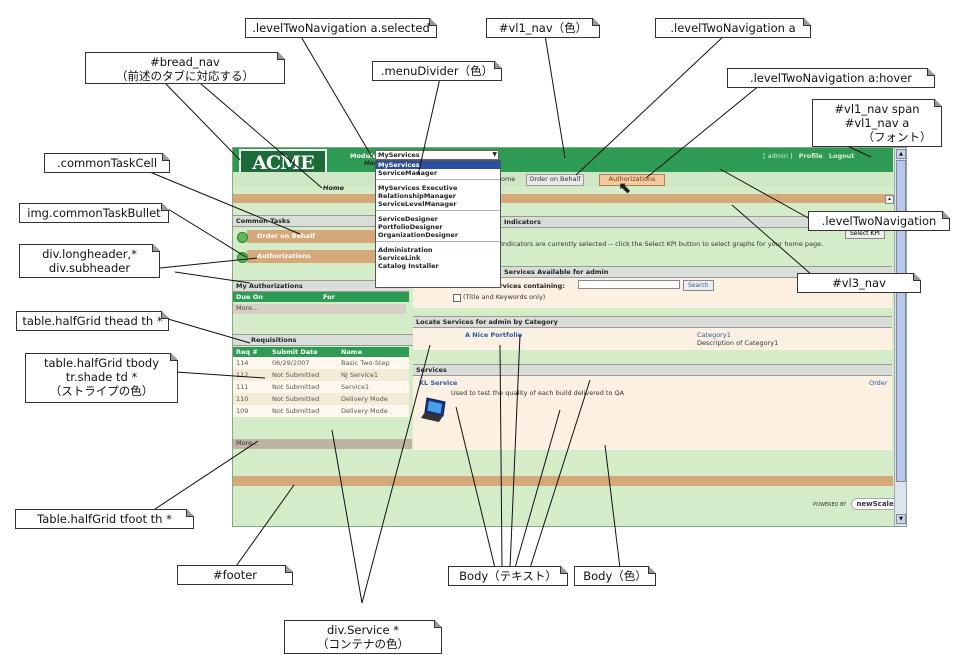  What do you see at coordinates (543, 28) in the screenshot?
I see `callout-vl1-nav-color: #vl1_nav（色）` at bounding box center [543, 28].